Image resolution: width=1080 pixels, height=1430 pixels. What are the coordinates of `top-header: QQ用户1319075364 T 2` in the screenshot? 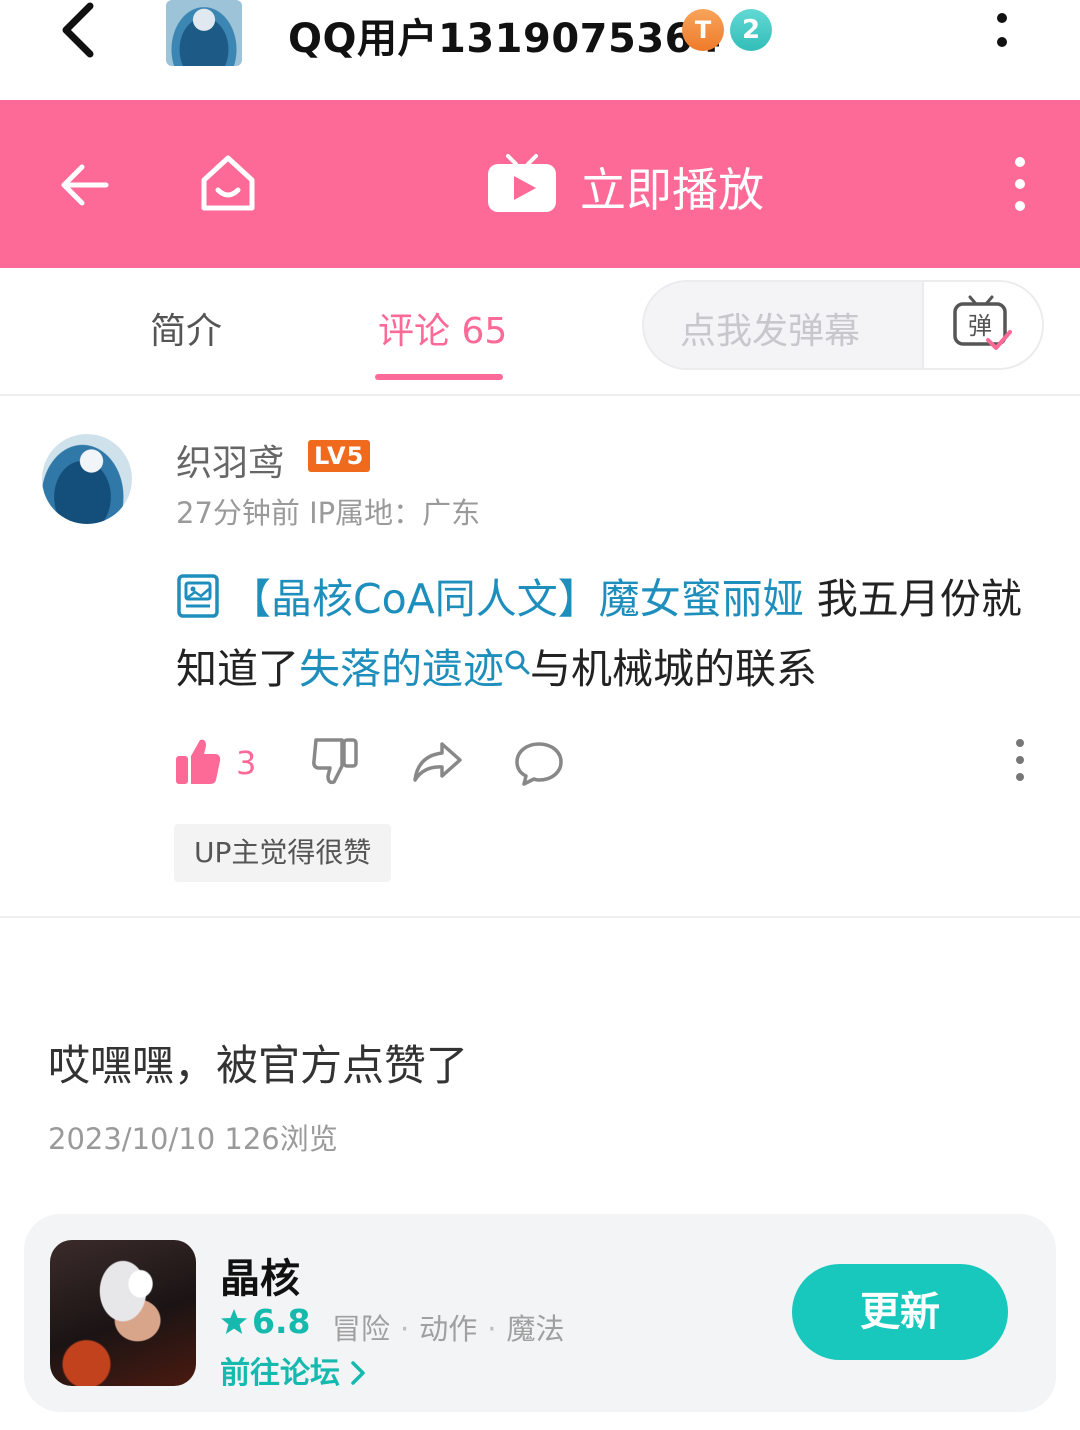 It's located at (540, 50).